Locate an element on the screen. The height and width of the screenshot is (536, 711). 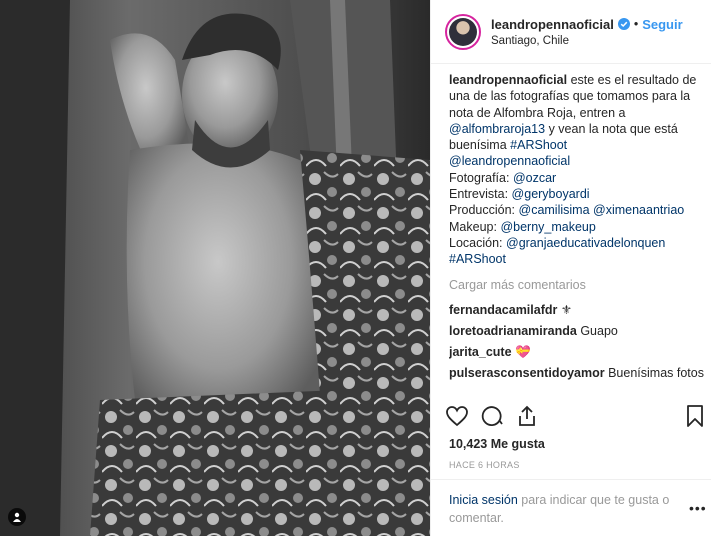
caption-label: Entrevista: is located at coordinates (479, 194).